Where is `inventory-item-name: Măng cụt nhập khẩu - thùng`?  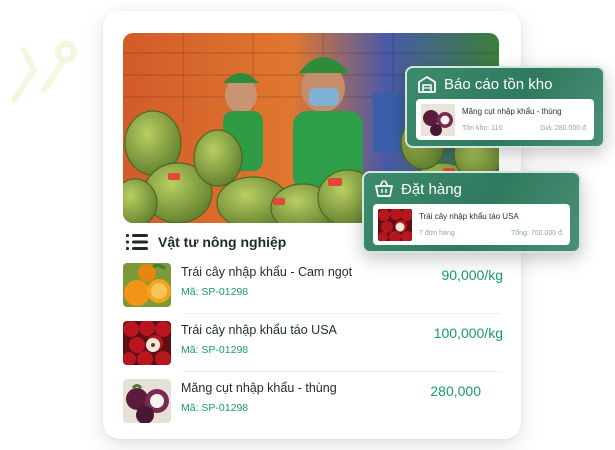 inventory-item-name: Măng cụt nhập khẩu - thùng is located at coordinates (512, 111).